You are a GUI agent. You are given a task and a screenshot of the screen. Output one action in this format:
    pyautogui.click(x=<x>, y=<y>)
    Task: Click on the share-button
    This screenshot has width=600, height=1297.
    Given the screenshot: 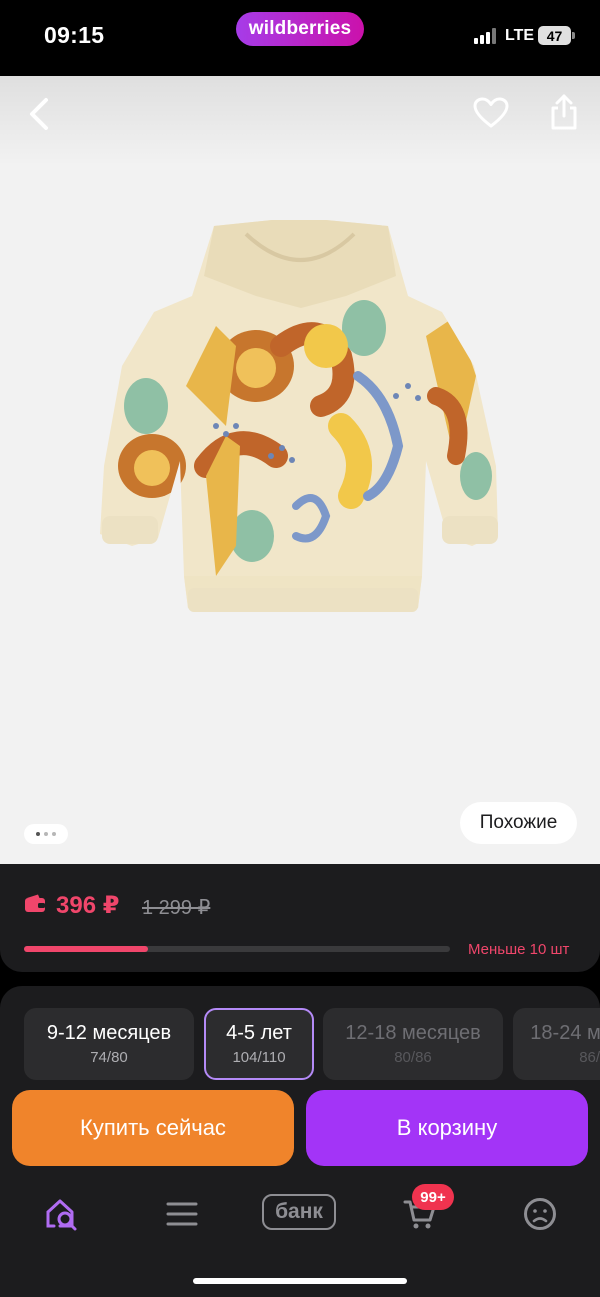 What is the action you would take?
    pyautogui.click(x=564, y=112)
    